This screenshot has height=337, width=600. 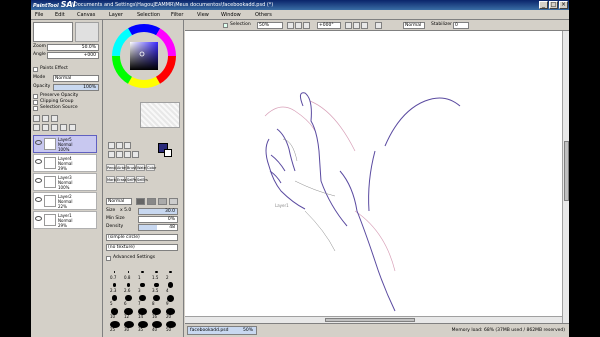 I want to click on menu-filter: Filter, so click(x=177, y=15).